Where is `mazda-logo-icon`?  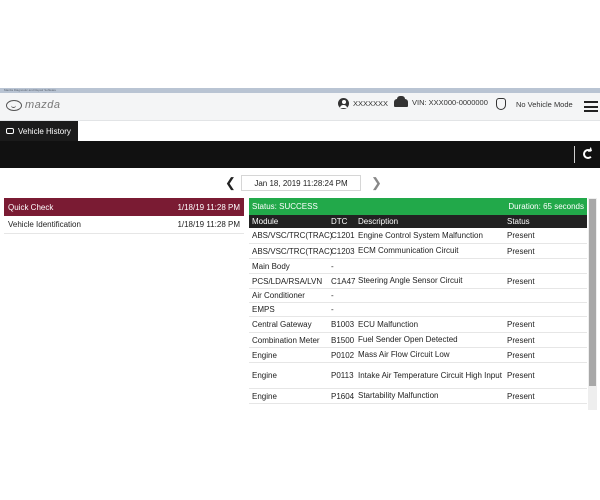
mazda-logo-icon is located at coordinates (14, 105).